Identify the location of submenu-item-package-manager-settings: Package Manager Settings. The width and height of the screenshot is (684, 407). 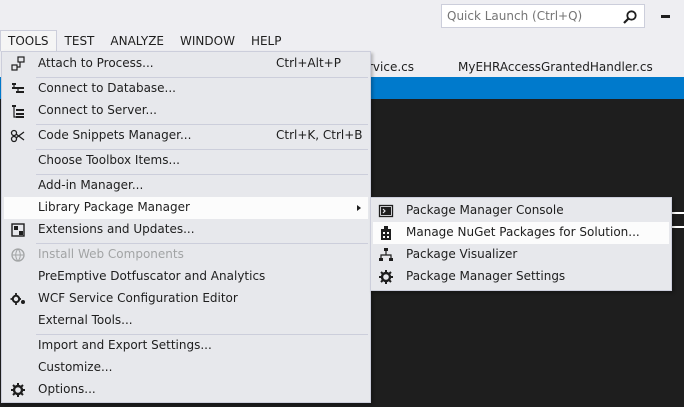
(521, 277).